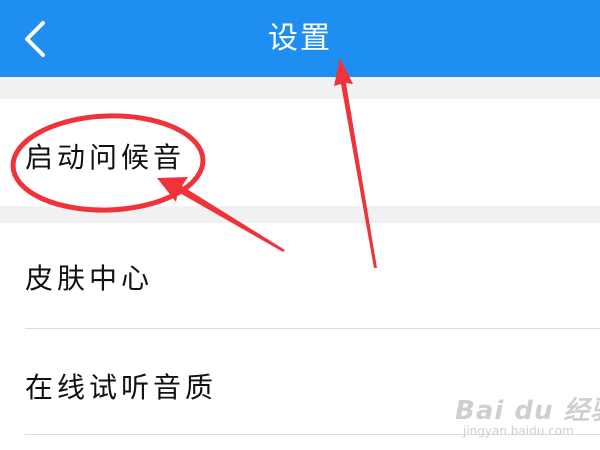 This screenshot has width=600, height=450. I want to click on divider, so click(312, 434).